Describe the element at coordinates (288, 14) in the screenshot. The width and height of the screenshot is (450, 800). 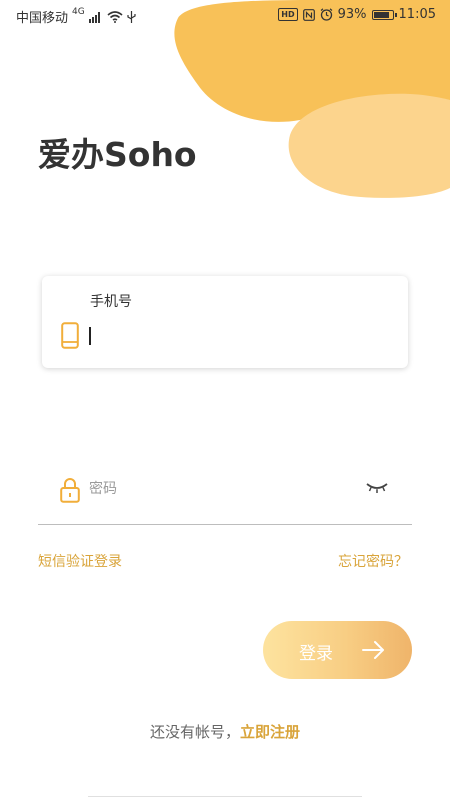
I see `hd-badge: HD` at that location.